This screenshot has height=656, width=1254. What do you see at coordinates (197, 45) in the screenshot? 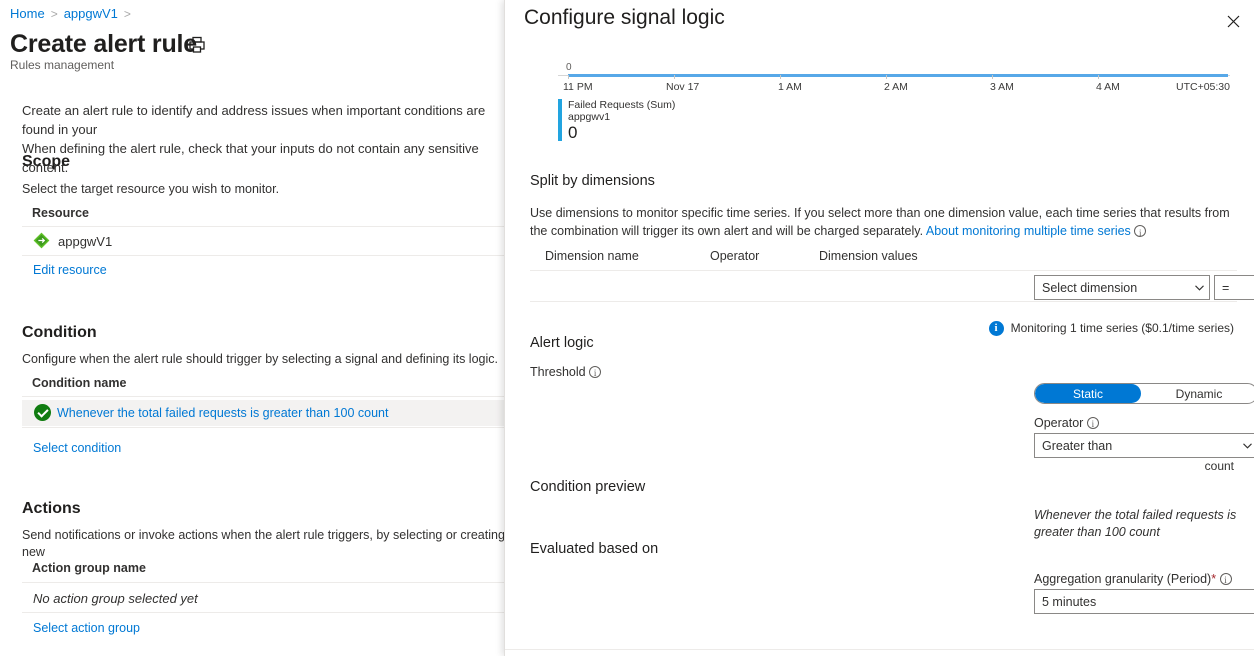
I see `print-icon` at bounding box center [197, 45].